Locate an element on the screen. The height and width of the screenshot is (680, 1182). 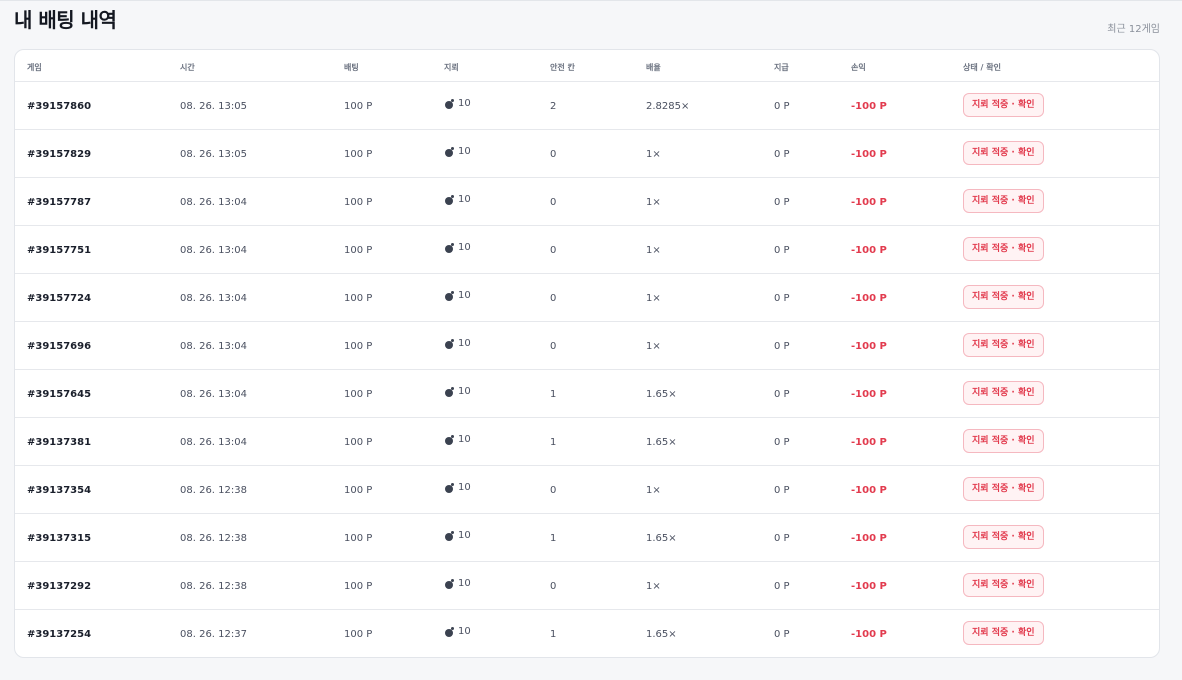
game-id: #39137315 is located at coordinates (59, 538).